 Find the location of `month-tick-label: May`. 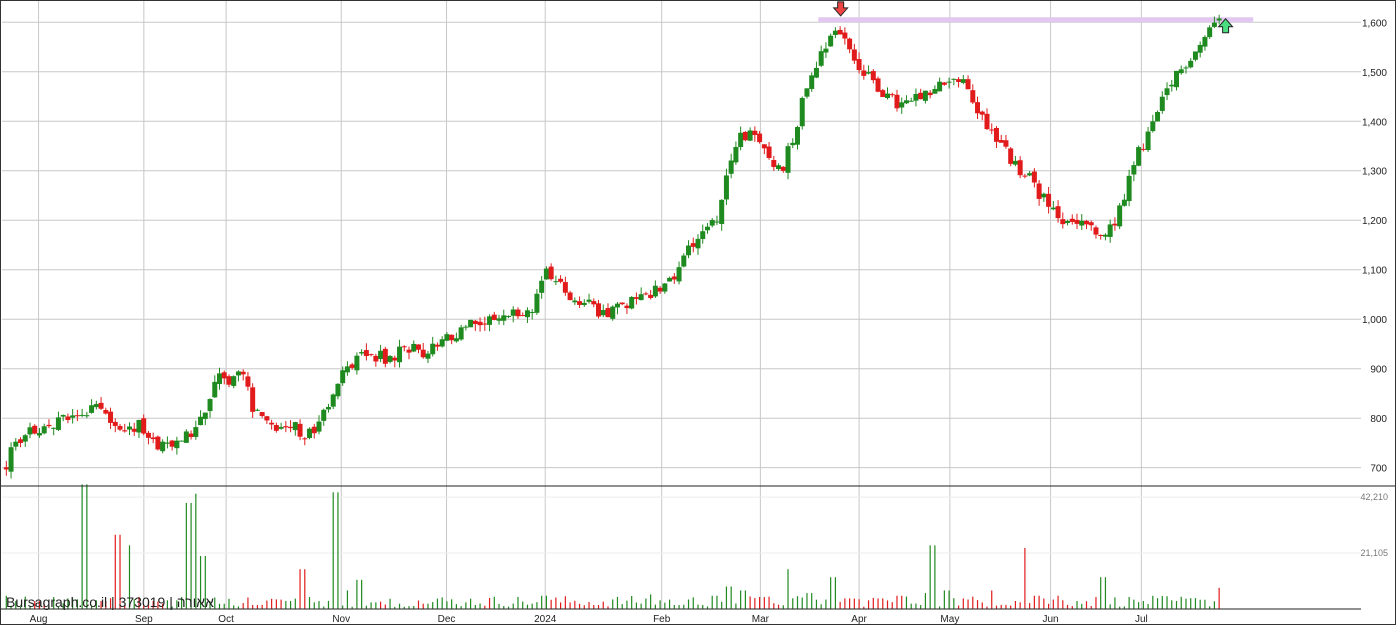

month-tick-label: May is located at coordinates (949, 619).